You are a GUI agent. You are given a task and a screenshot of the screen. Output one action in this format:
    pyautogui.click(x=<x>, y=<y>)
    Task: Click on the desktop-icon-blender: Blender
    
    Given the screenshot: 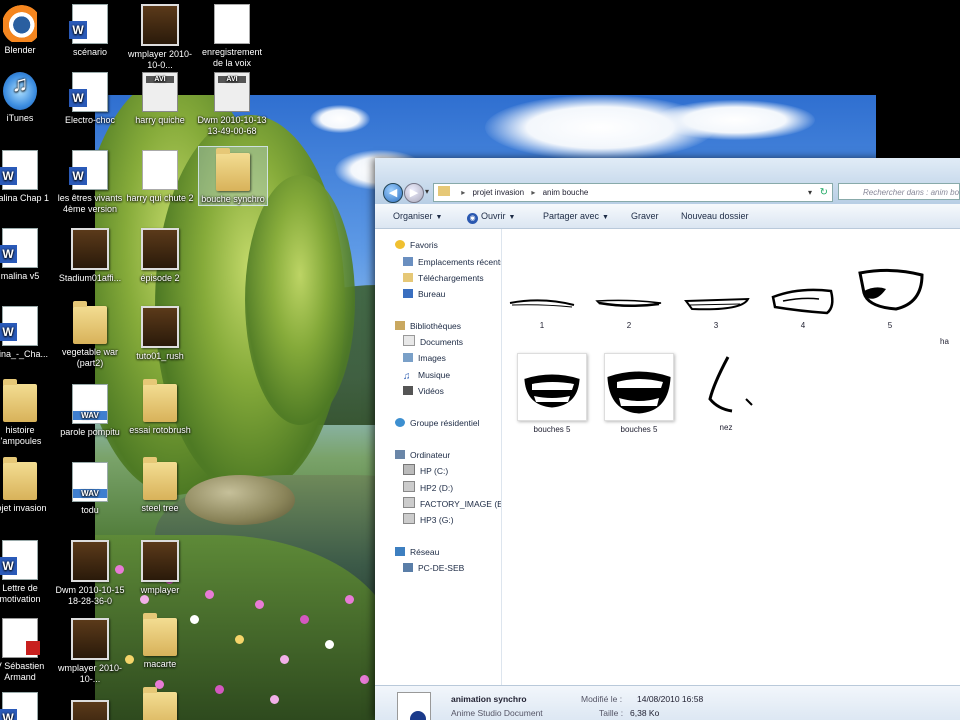 What is the action you would take?
    pyautogui.click(x=28, y=30)
    